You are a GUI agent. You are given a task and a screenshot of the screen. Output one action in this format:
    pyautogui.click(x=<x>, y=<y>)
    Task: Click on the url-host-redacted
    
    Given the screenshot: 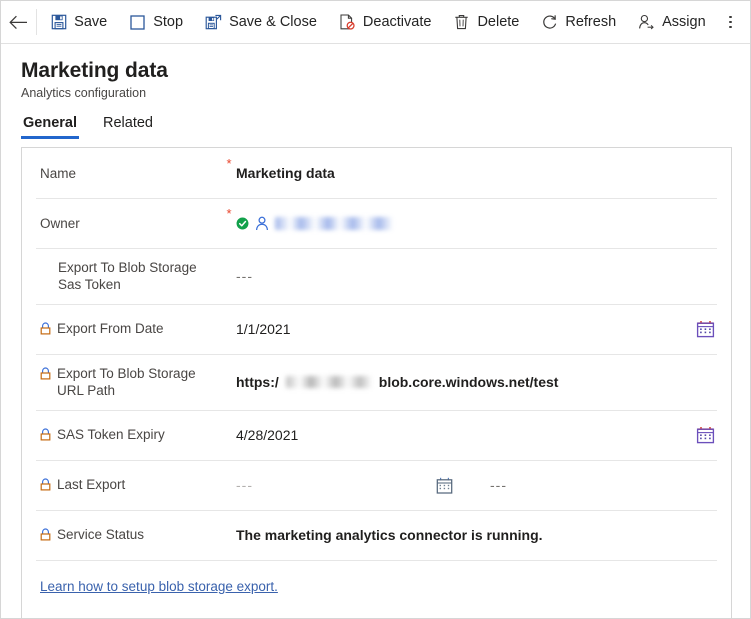 What is the action you would take?
    pyautogui.click(x=328, y=382)
    